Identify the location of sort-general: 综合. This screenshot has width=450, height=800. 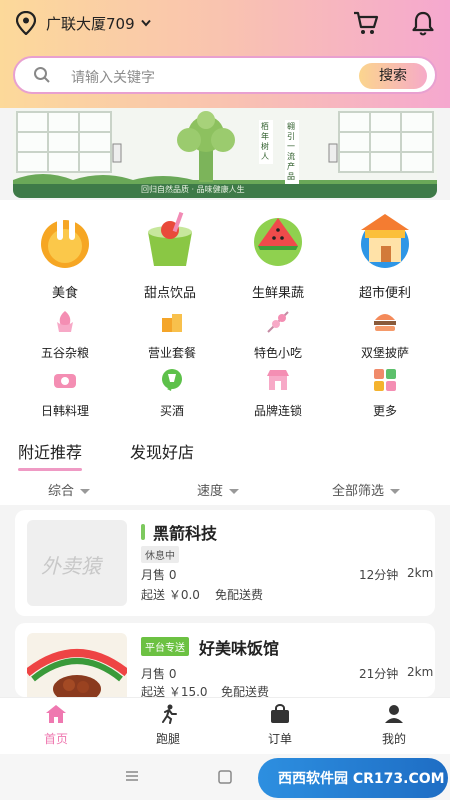
(69, 489).